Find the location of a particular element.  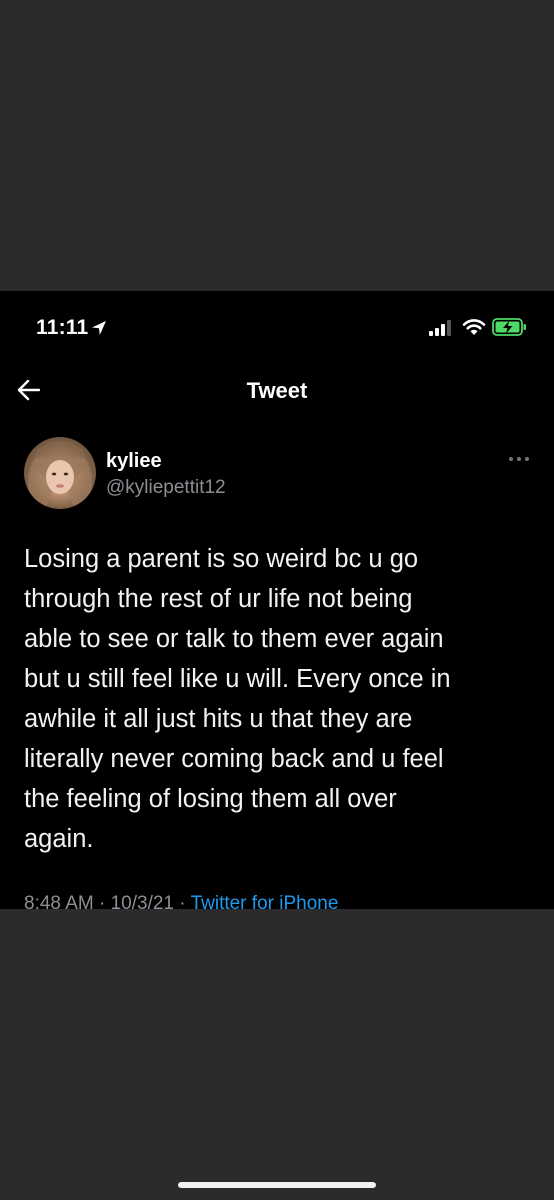

home-indicator is located at coordinates (277, 1185).